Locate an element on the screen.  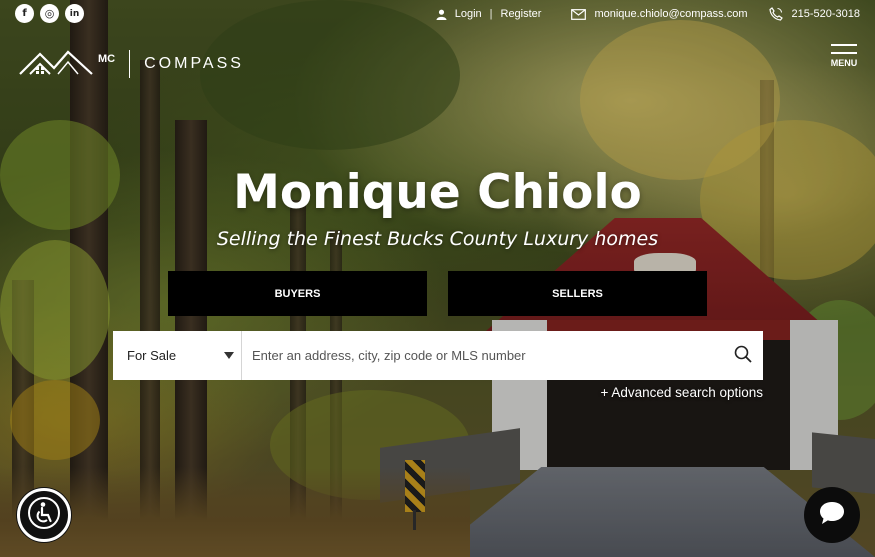
social-links: f ◎ in is located at coordinates (49, 13).